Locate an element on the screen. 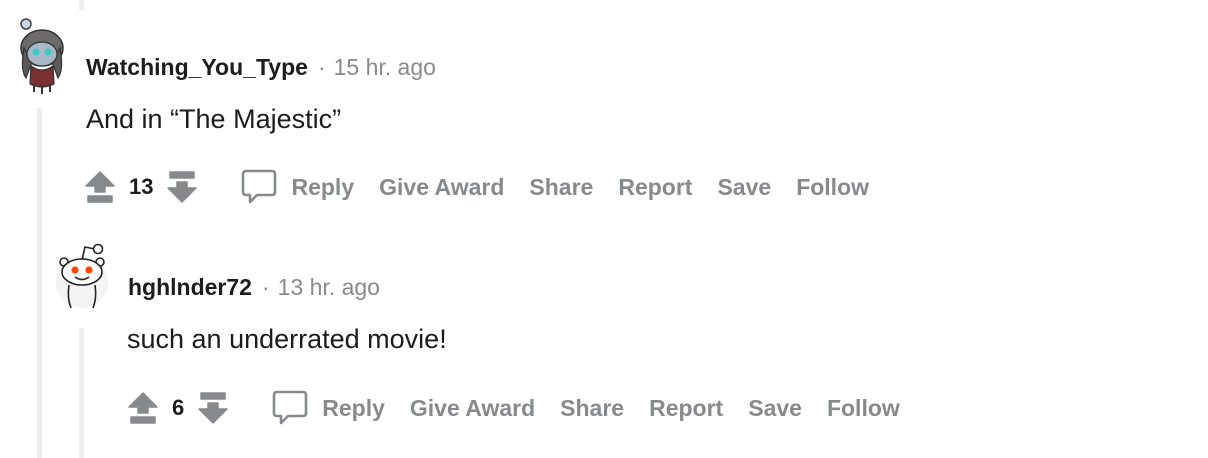 The height and width of the screenshot is (458, 1208). vote-count: 6 is located at coordinates (178, 407).